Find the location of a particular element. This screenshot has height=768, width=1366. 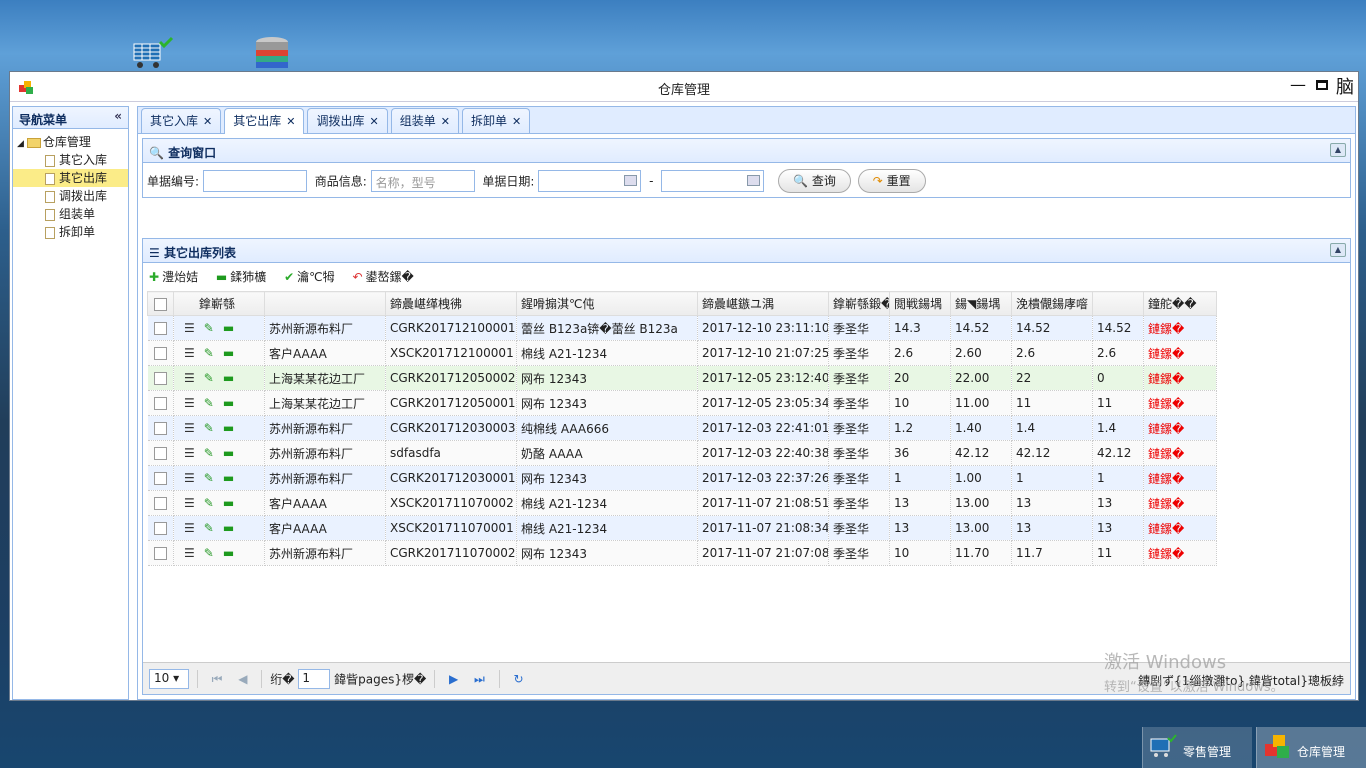

cart-desktop-icon is located at coordinates (152, 54).